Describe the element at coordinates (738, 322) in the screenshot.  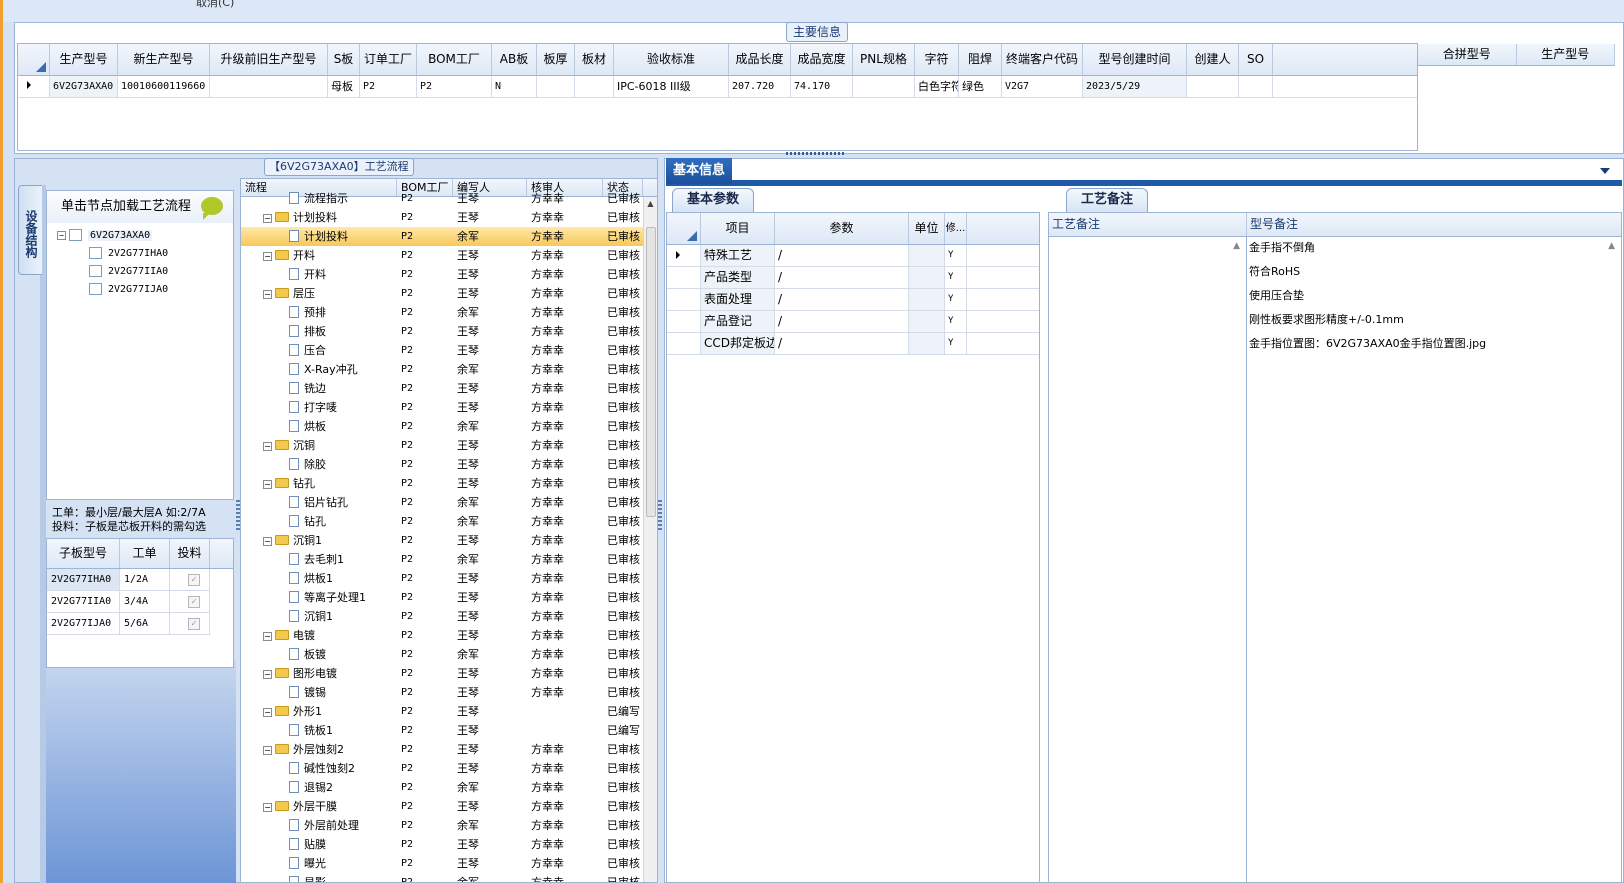
I see `param-item-cell: 产品登记` at that location.